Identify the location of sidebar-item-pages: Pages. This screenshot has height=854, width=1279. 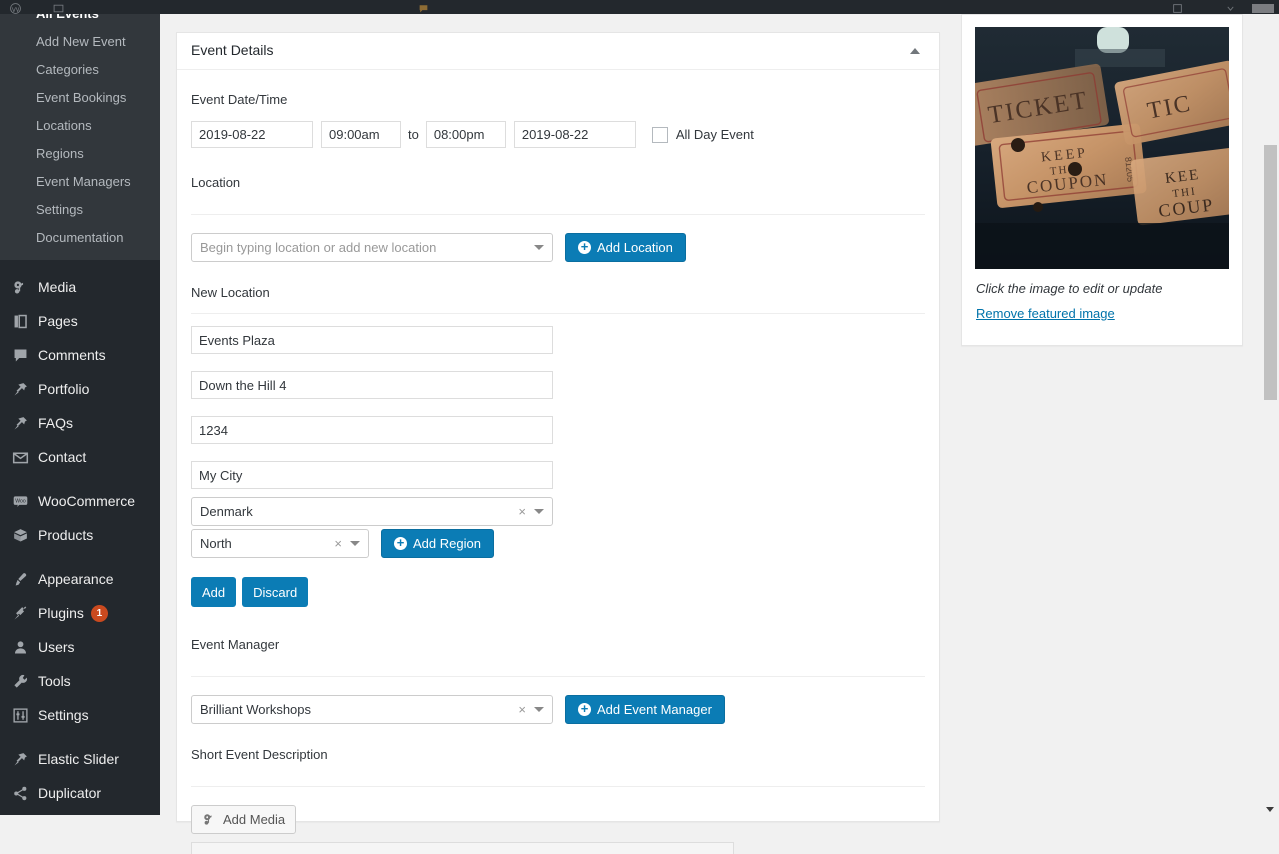
(80, 321).